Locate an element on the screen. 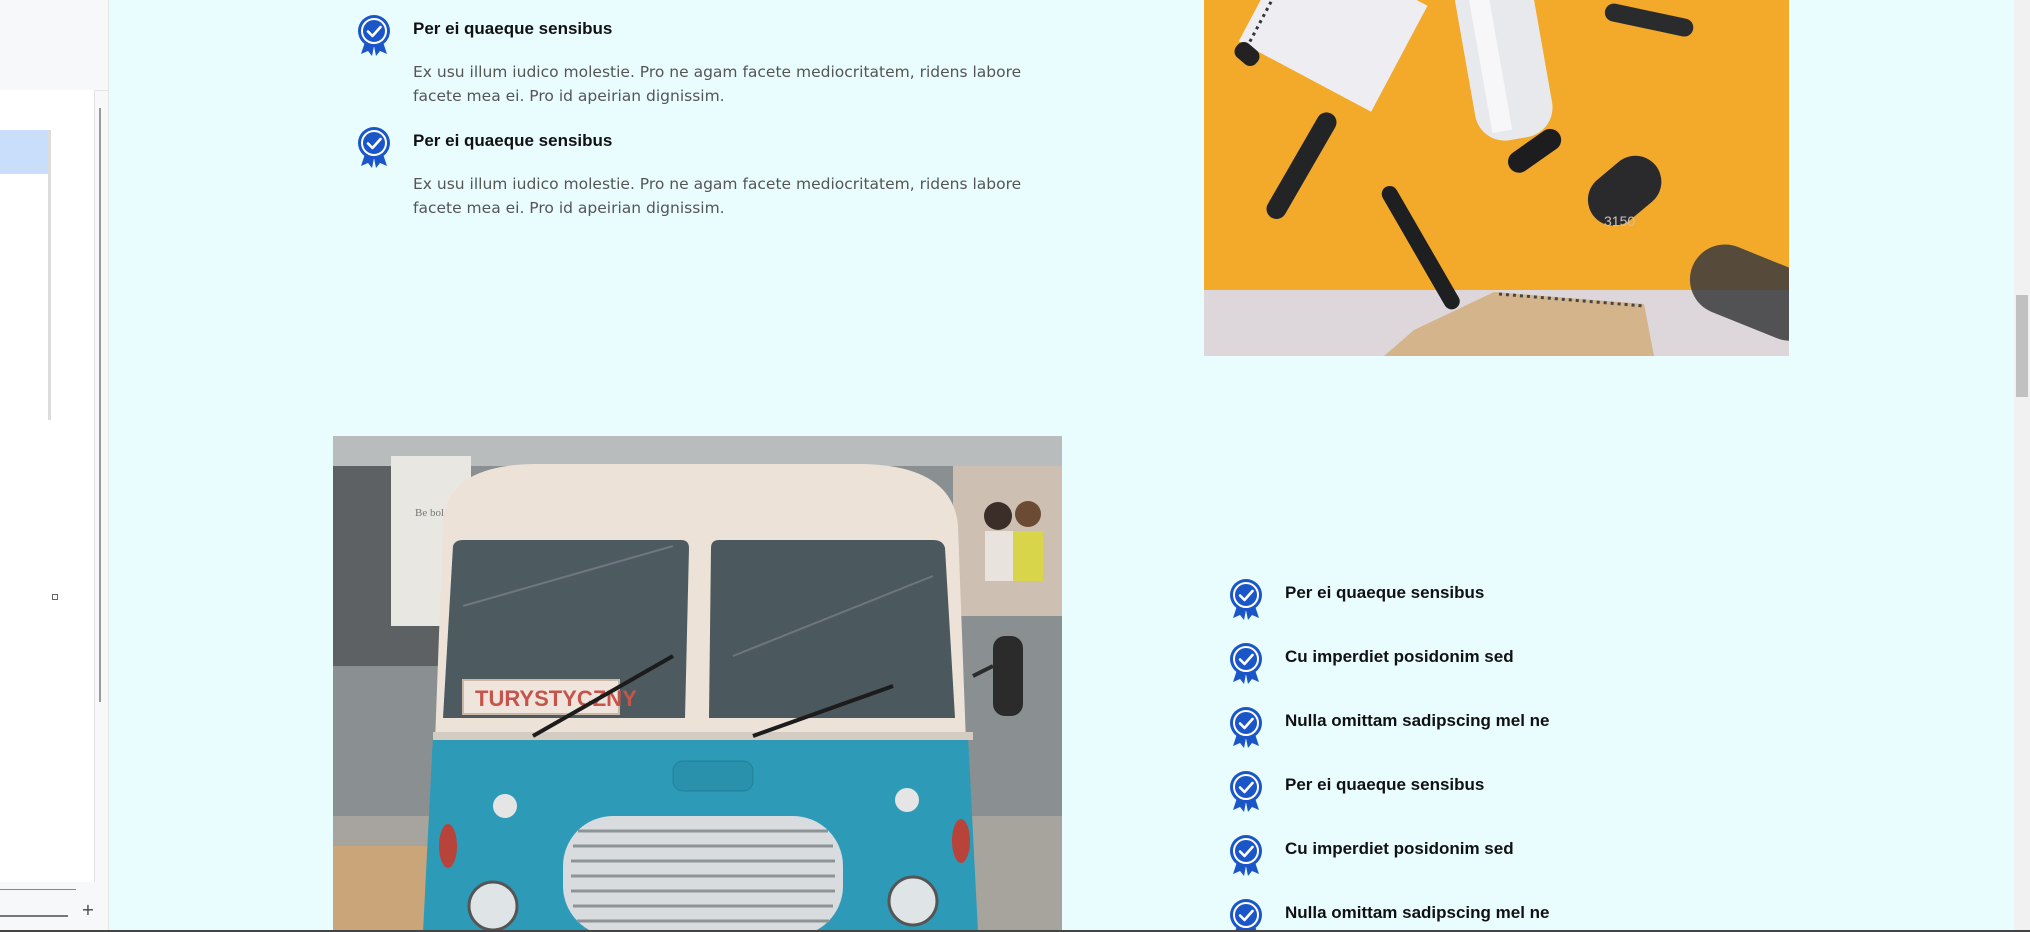 This screenshot has height=932, width=2030. stationery-photo: 3150 is located at coordinates (1496, 178).